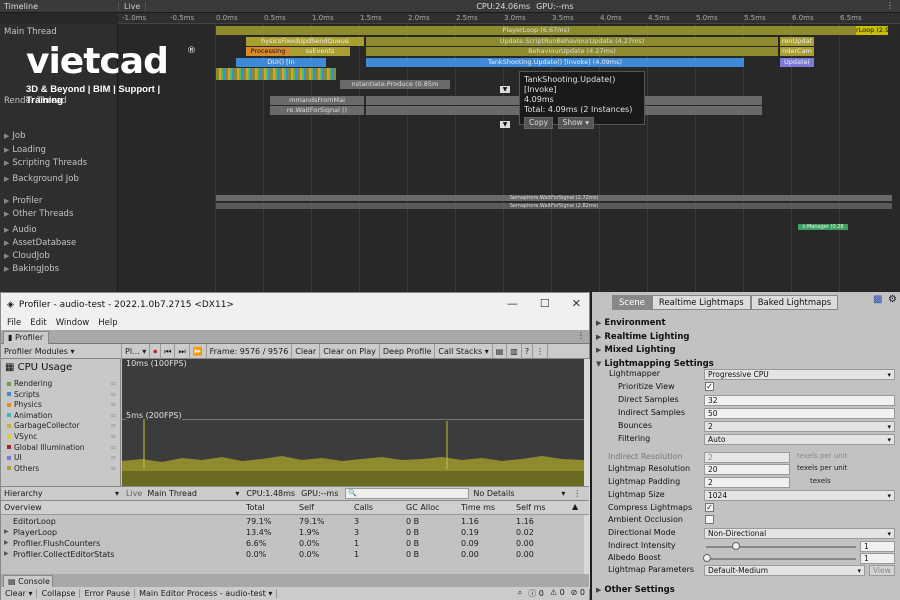 The height and width of the screenshot is (600, 900). I want to click on lightmap-parameters-dropdown: Default-Medium, so click(784, 570).